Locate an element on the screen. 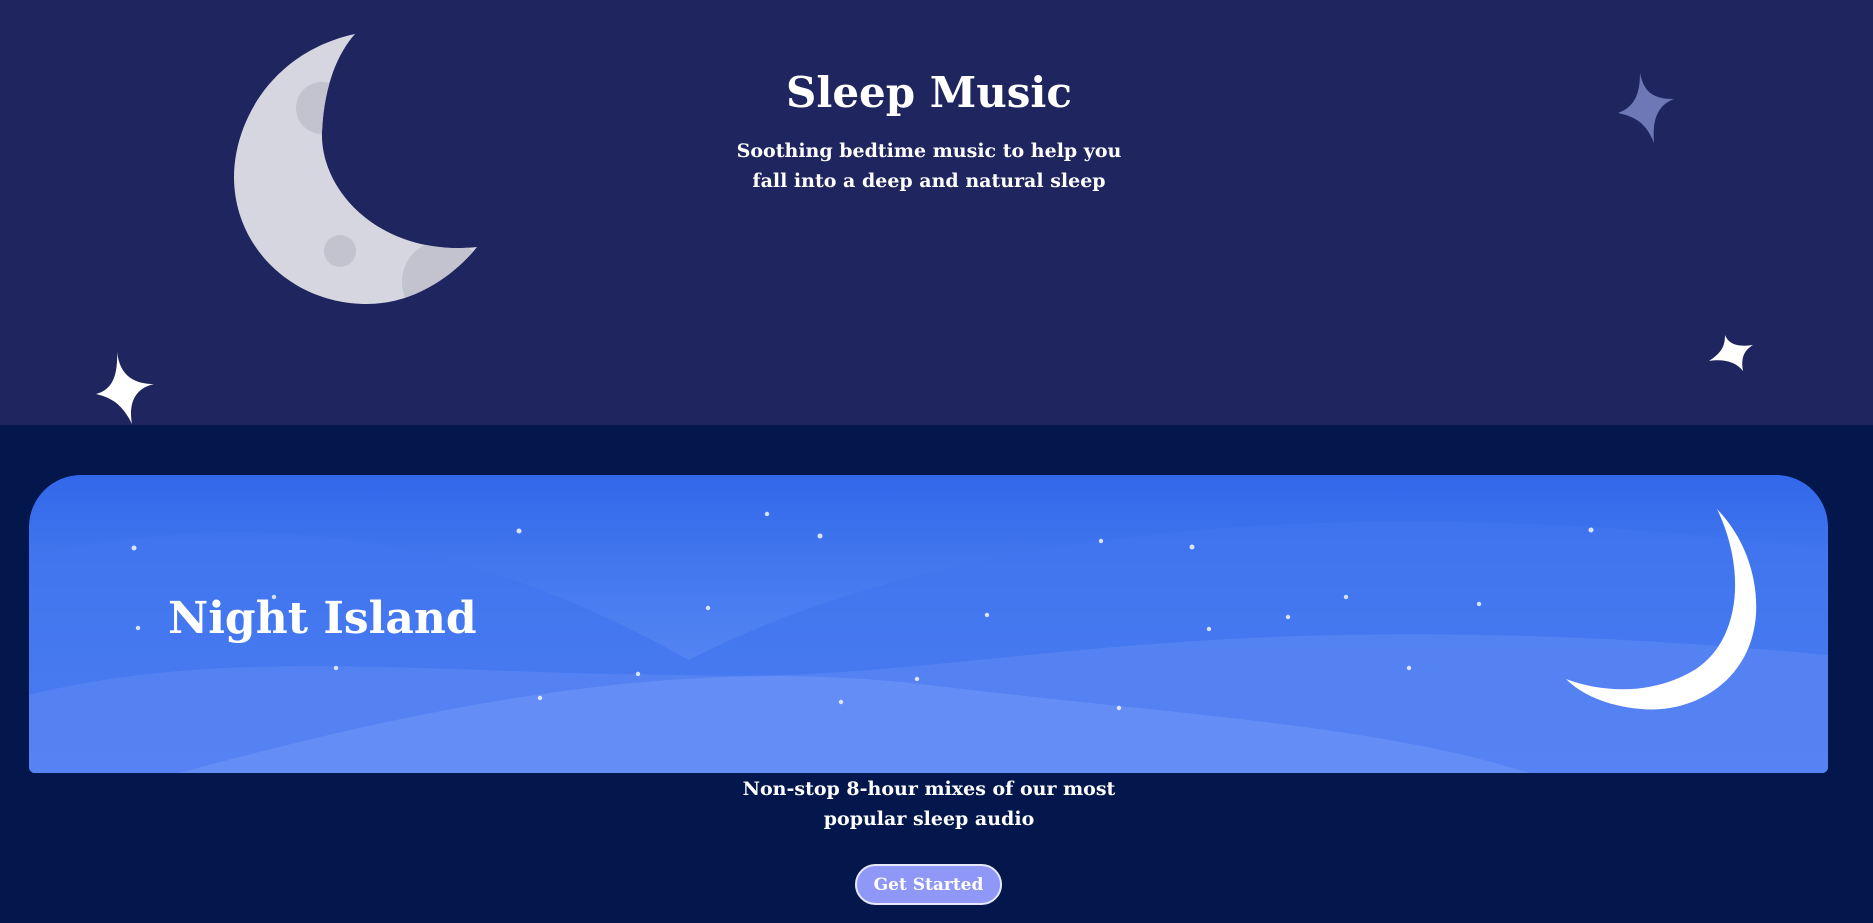 Image resolution: width=1873 pixels, height=923 pixels. get-started-button: Get Started is located at coordinates (928, 884).